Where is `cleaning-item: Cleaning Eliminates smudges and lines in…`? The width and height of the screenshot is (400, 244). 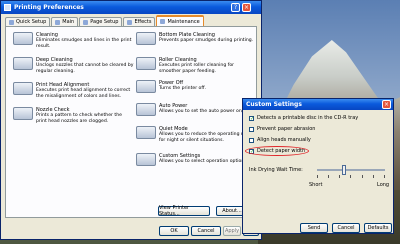
cleaning-item: Cleaning Eliminates smudges and lines in… is located at coordinates (73, 40).